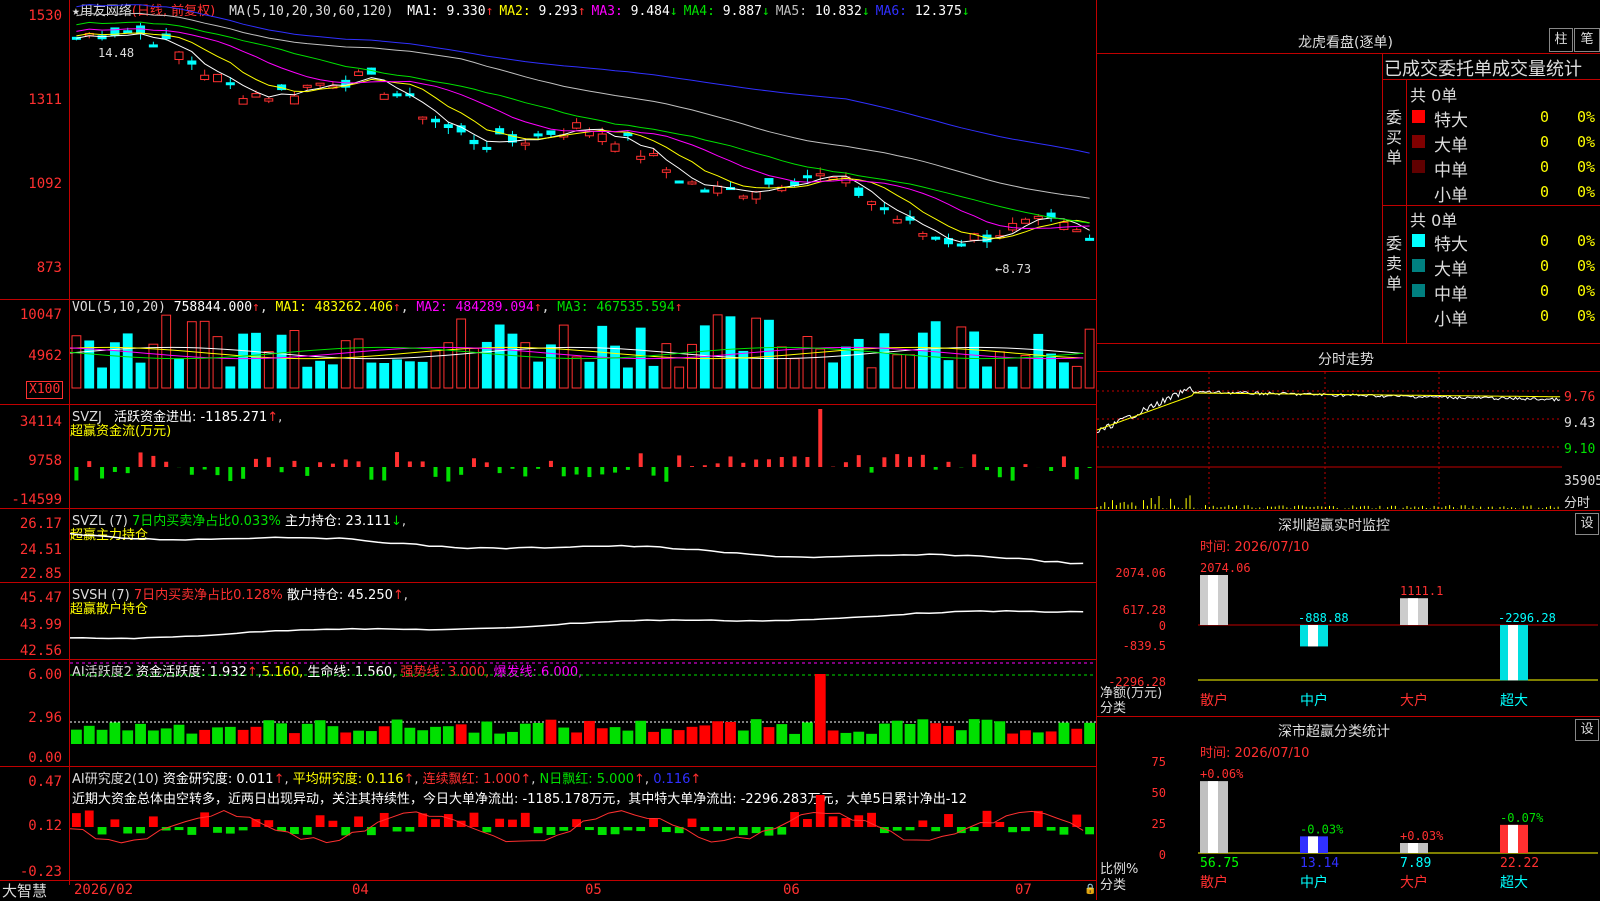  What do you see at coordinates (44, 390) in the screenshot?
I see `vol-unit-button: X100` at bounding box center [44, 390].